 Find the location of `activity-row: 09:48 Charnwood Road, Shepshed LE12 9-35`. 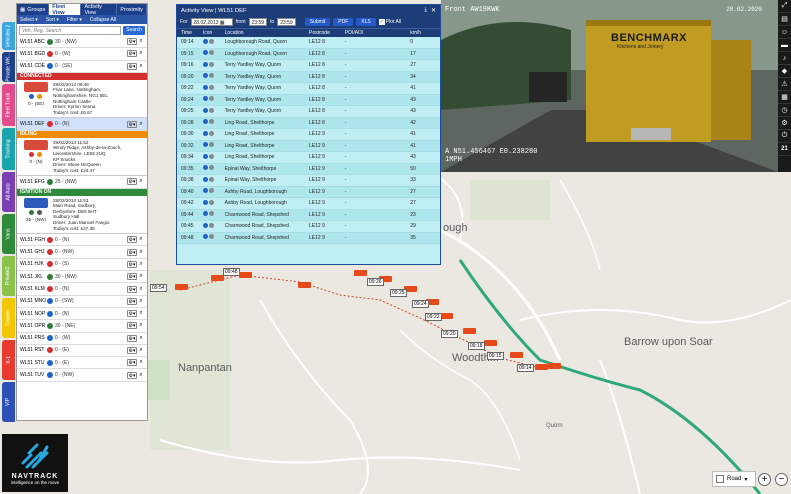

activity-row: 09:48 Charnwood Road, Shepshed LE12 9-35 is located at coordinates (308, 238).